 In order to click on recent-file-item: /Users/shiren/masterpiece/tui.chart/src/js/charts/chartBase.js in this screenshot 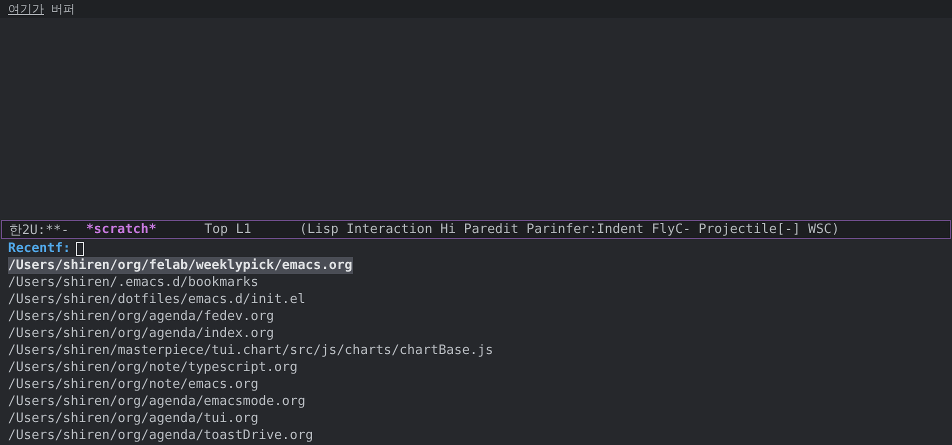, I will do `click(251, 350)`.